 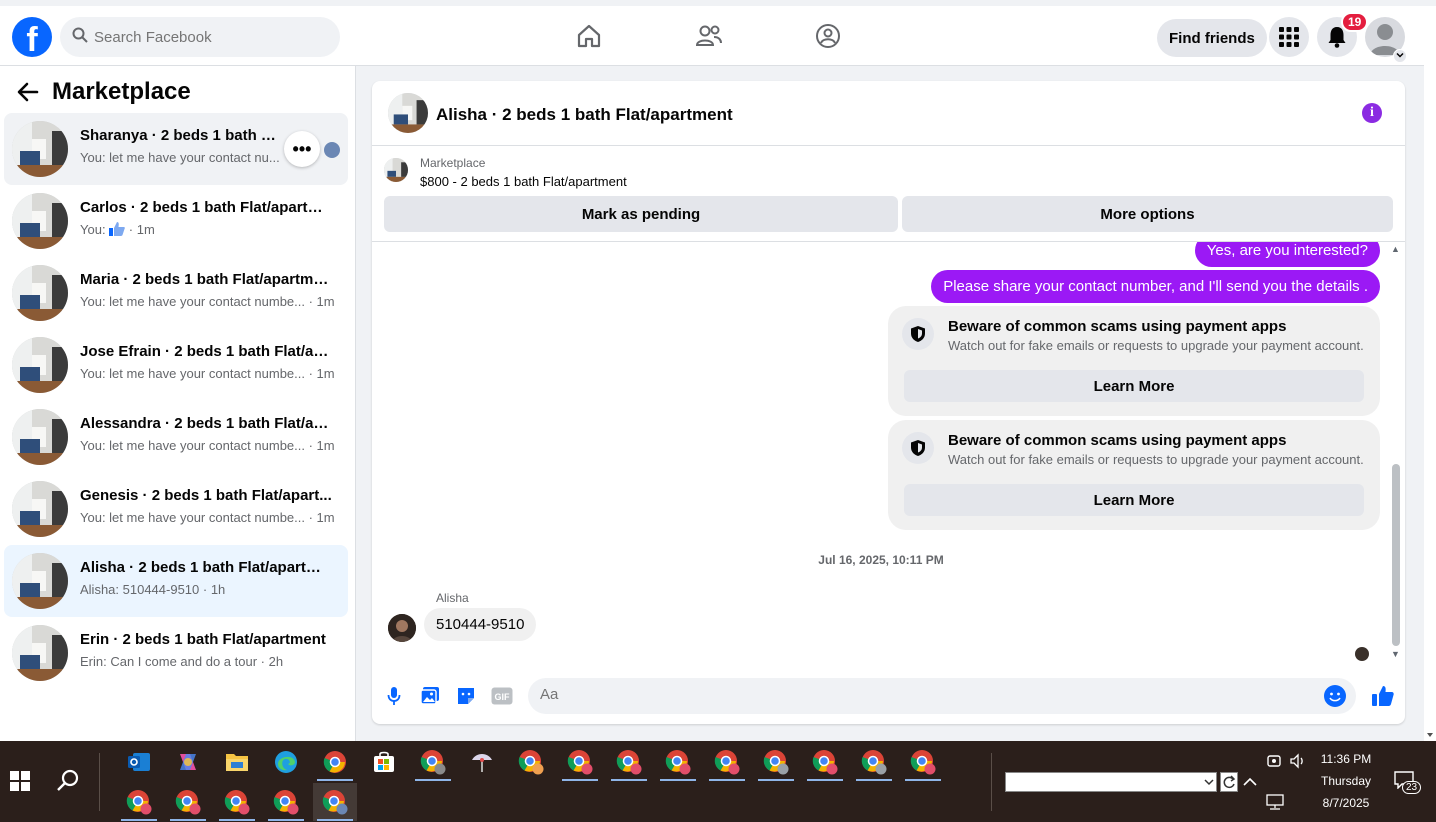 I want to click on incoming-message: 510444-9510, so click(x=480, y=624).